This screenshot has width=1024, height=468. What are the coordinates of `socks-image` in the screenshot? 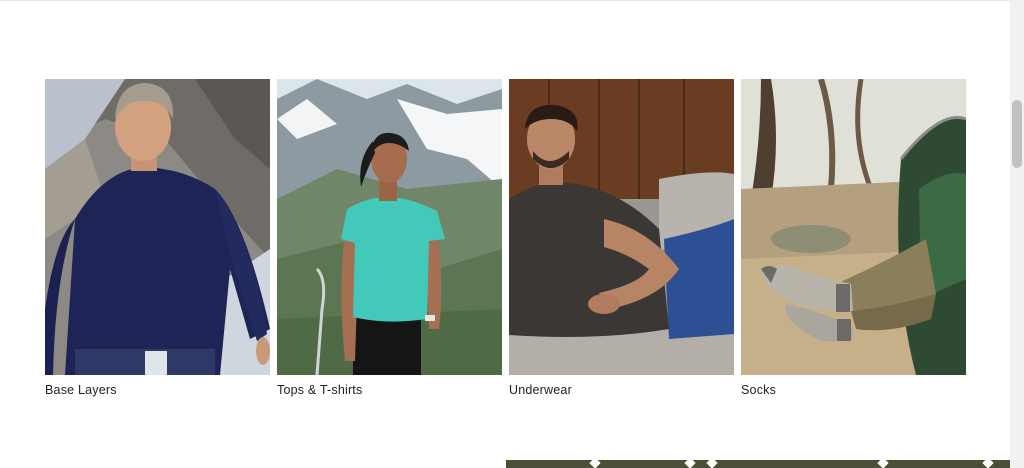 It's located at (853, 227).